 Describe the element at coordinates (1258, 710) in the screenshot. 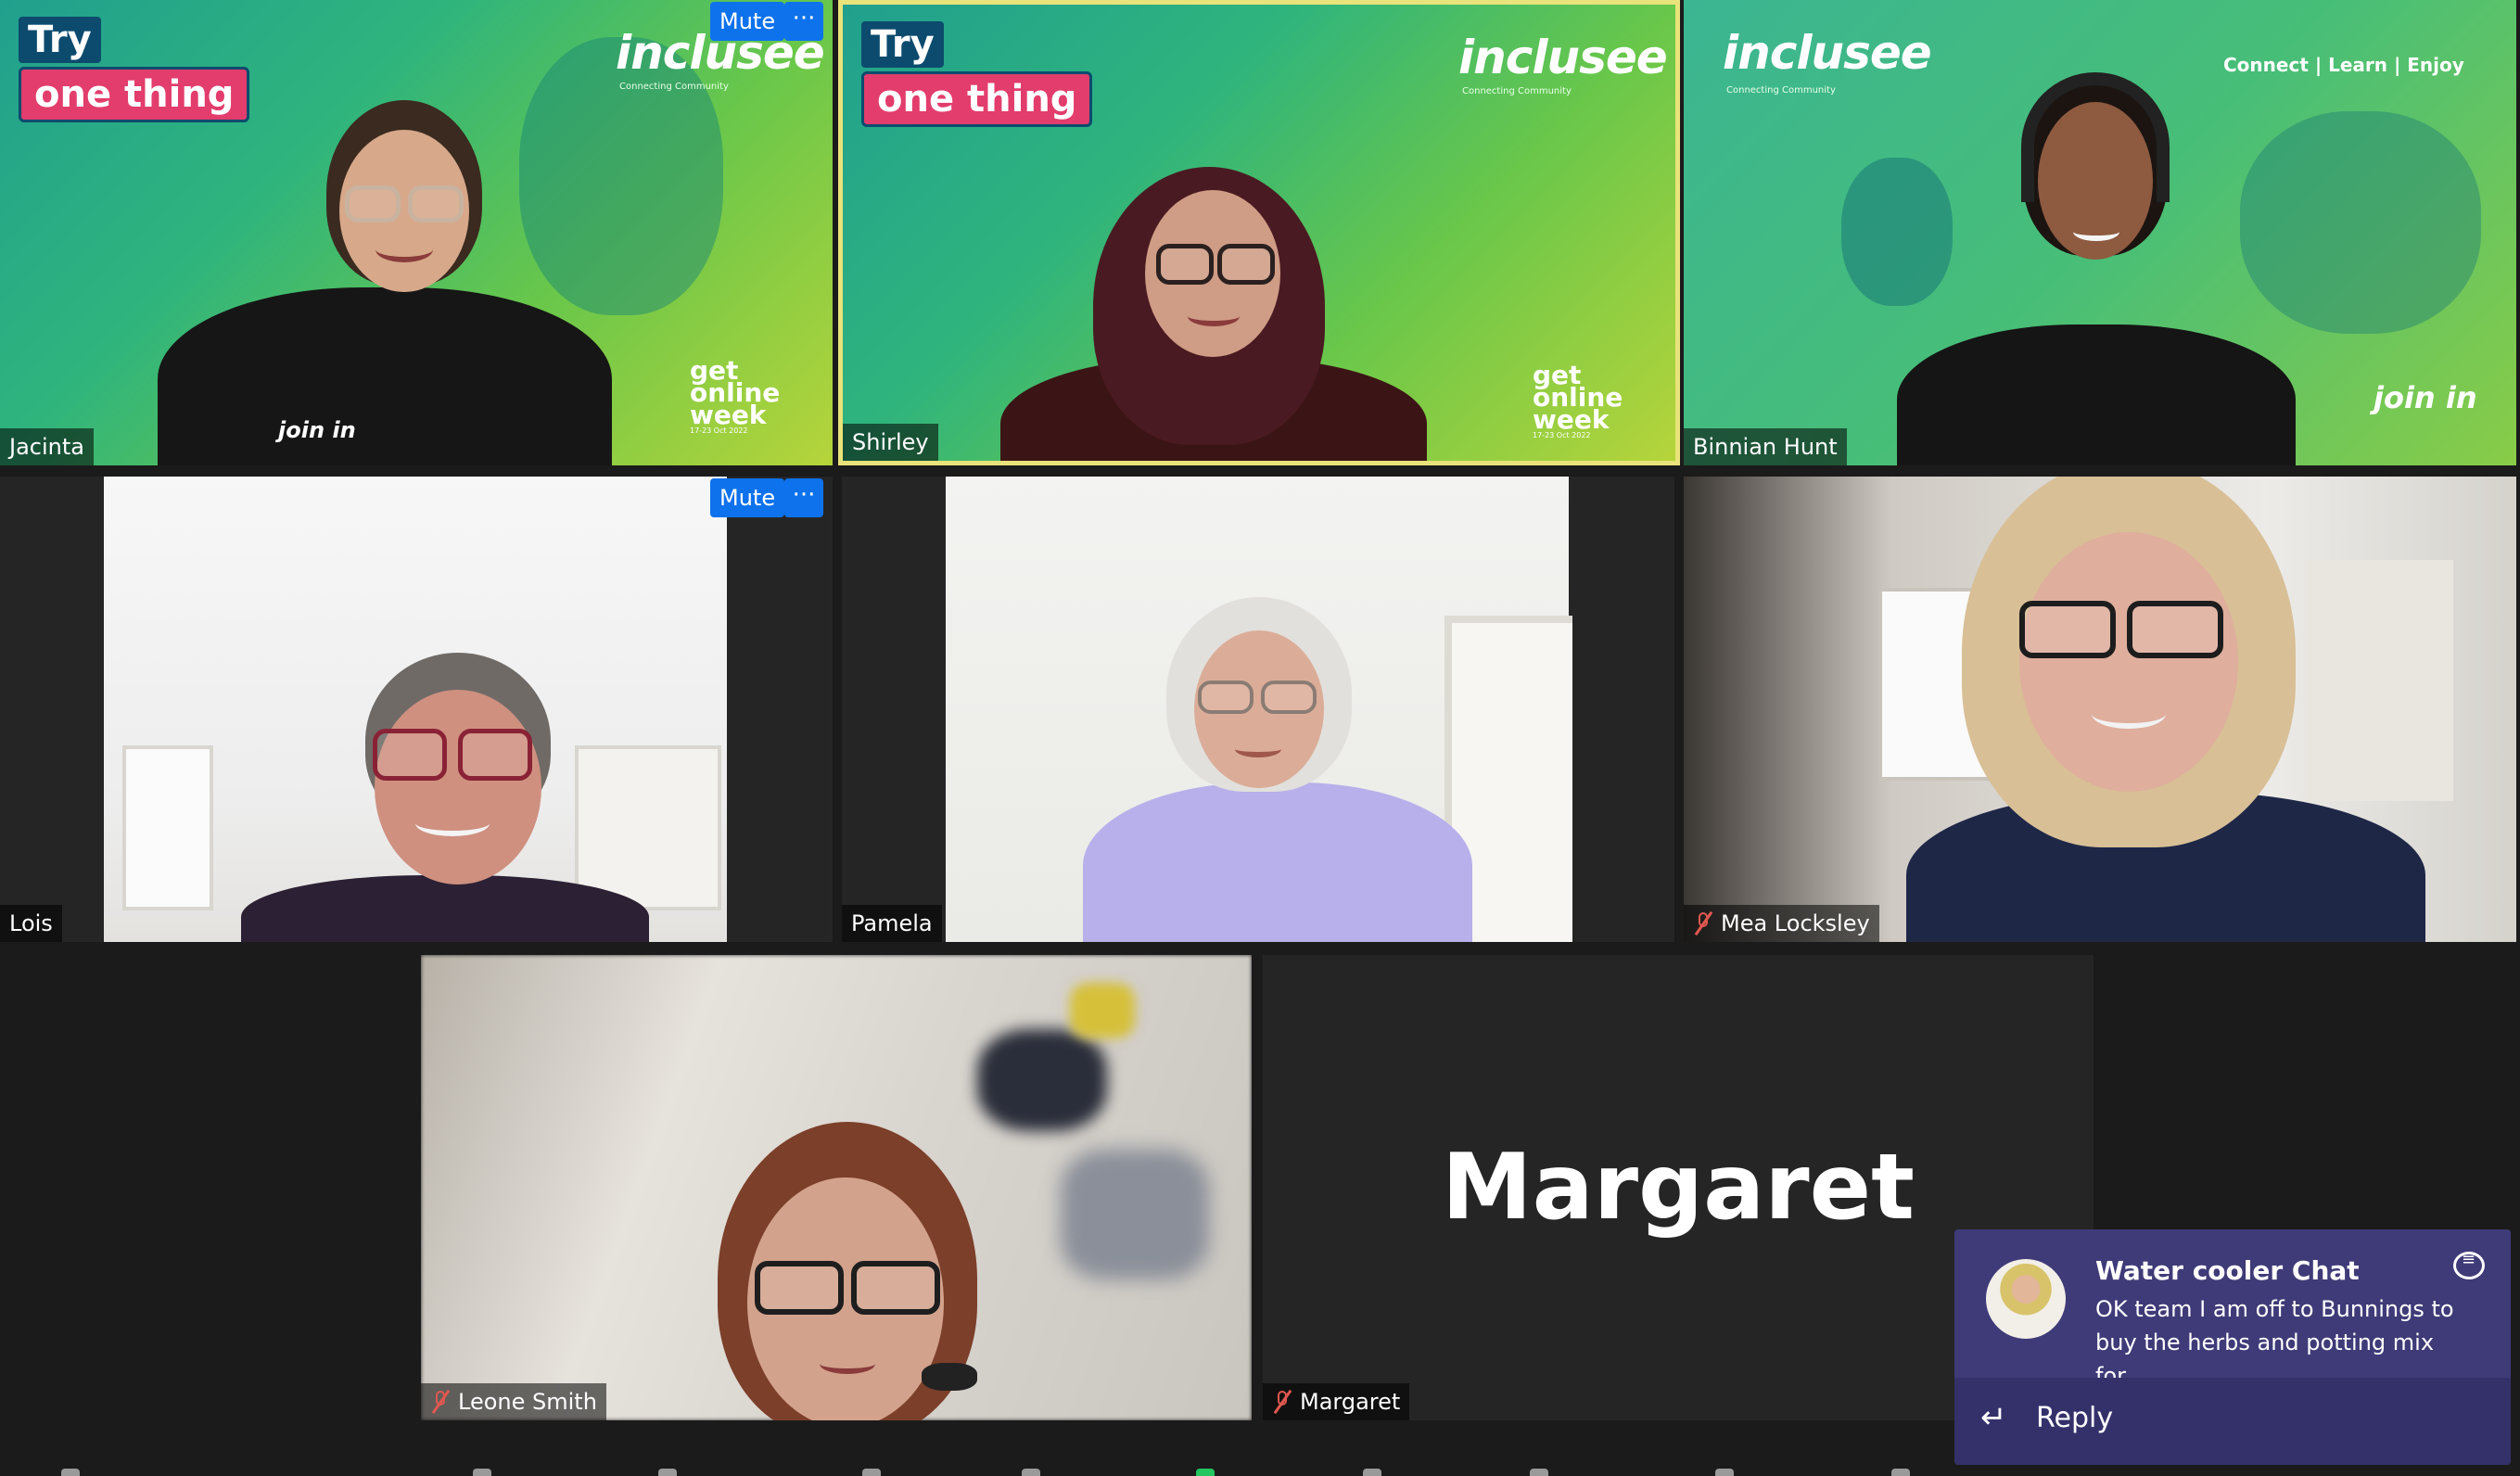

I see `video-tile-pamela: Pamela` at that location.